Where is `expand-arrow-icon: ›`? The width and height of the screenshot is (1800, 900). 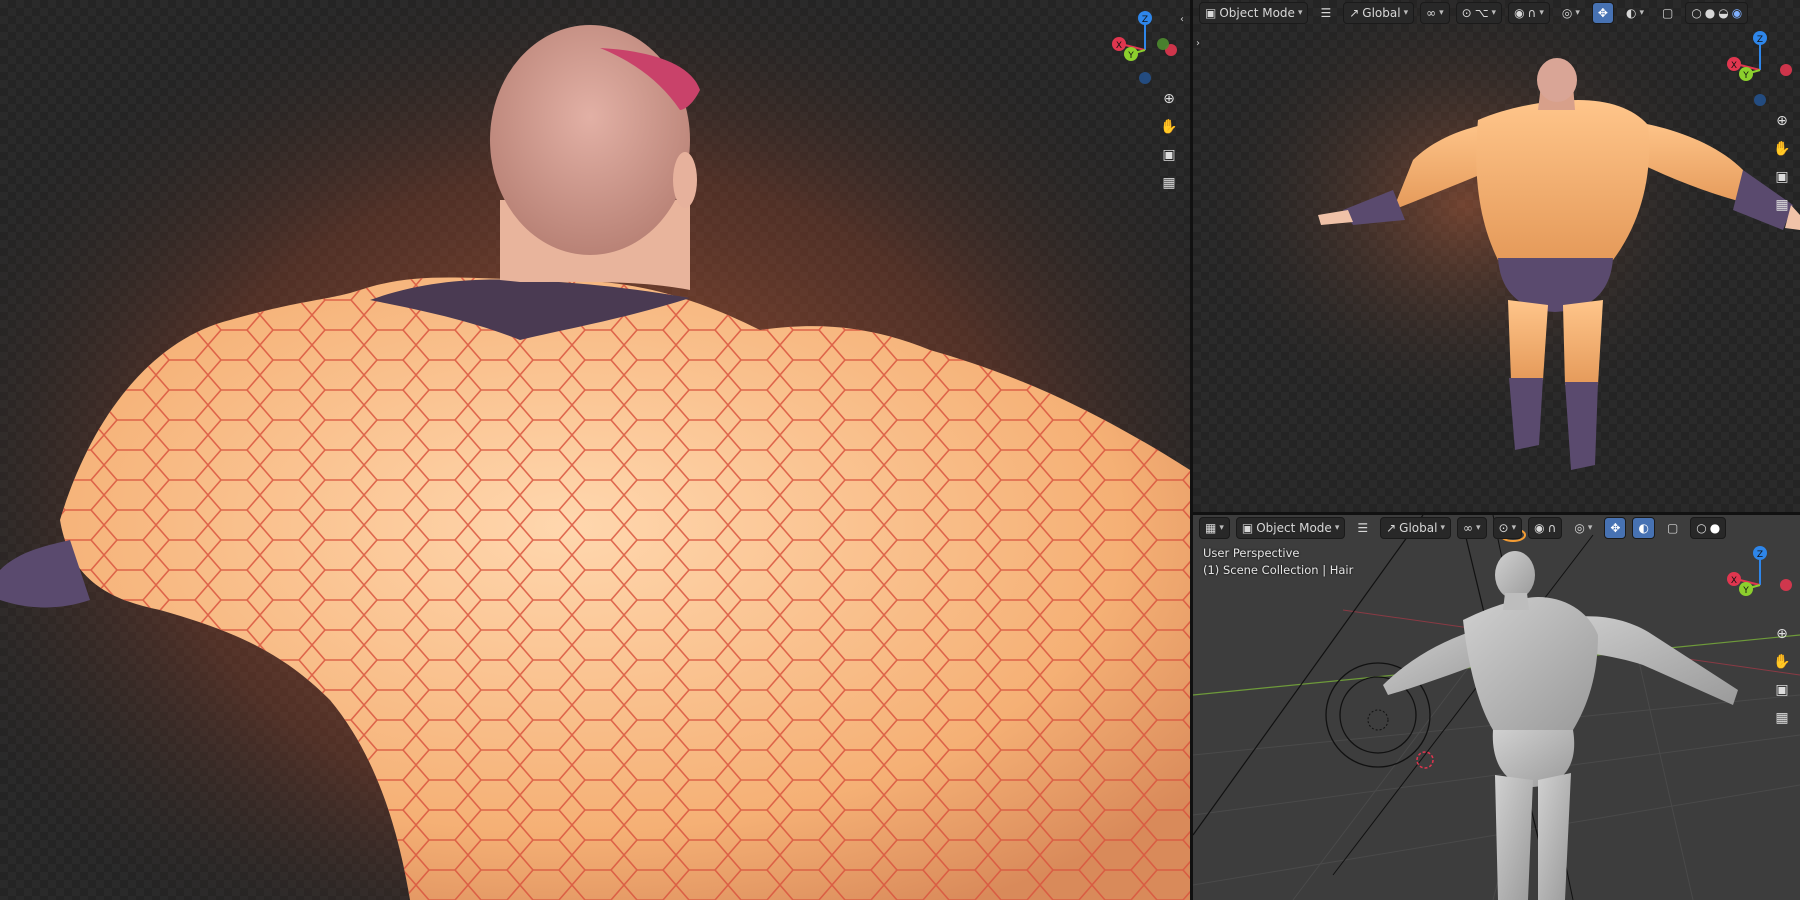
expand-arrow-icon: › is located at coordinates (1198, 43).